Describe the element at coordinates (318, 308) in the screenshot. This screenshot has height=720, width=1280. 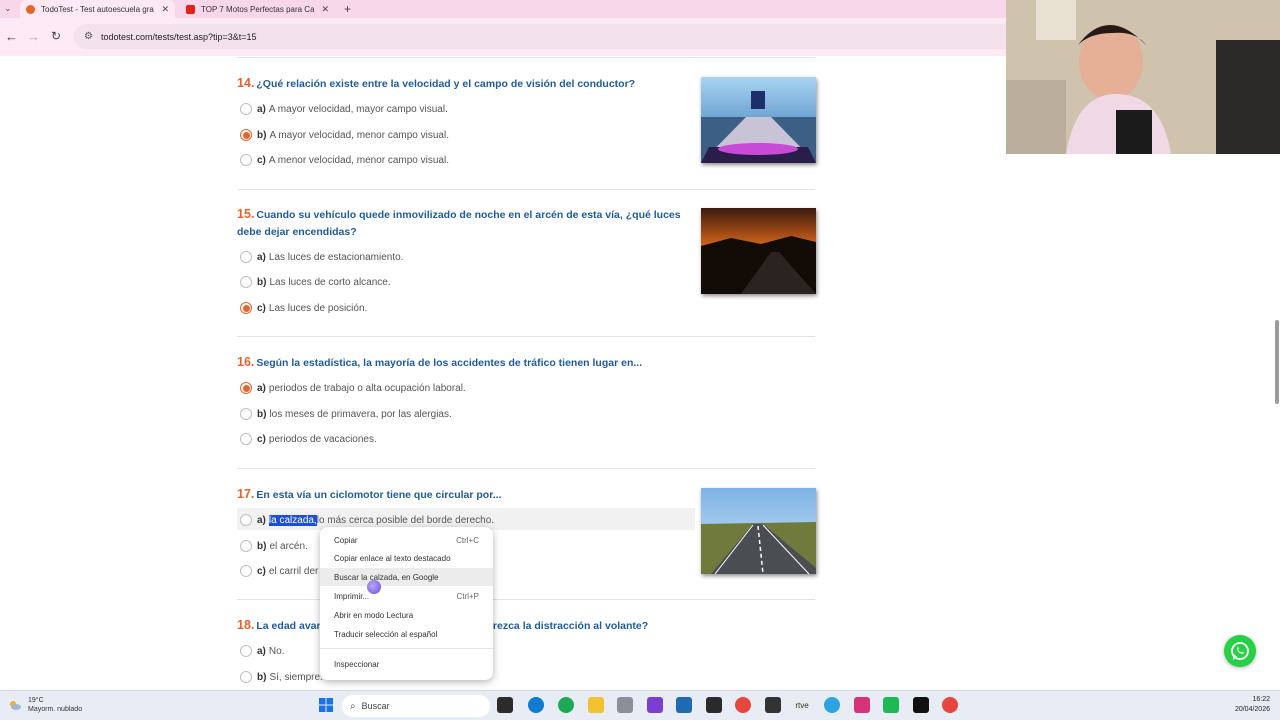
I see `option-text: Las luces de posición.` at that location.